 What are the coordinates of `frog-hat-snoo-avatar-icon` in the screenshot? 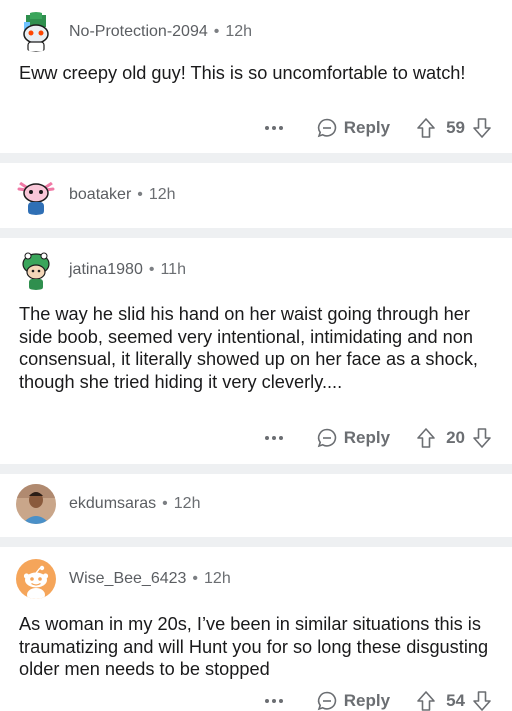 It's located at (36, 270).